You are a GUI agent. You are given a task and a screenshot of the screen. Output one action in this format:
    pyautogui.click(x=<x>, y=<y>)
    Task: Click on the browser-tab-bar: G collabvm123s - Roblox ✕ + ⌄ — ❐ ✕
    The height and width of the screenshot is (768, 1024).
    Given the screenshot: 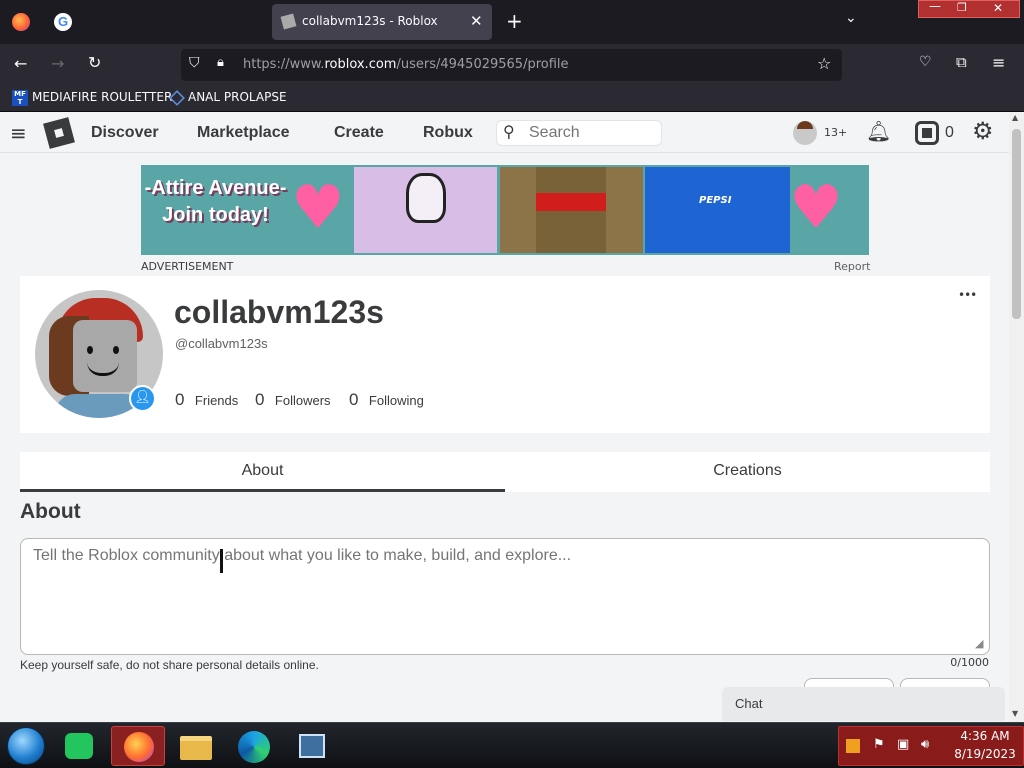 What is the action you would take?
    pyautogui.click(x=512, y=22)
    